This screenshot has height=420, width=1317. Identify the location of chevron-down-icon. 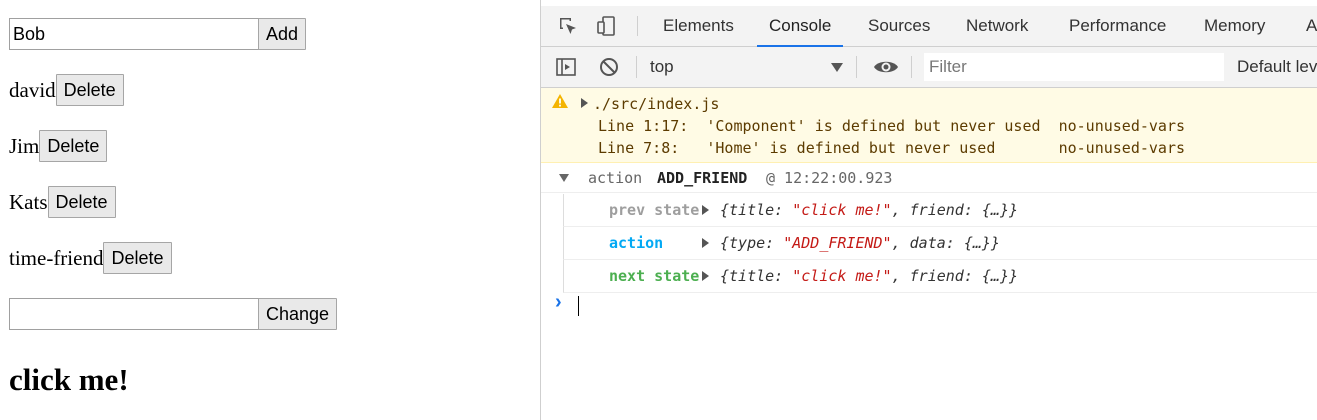
(837, 67).